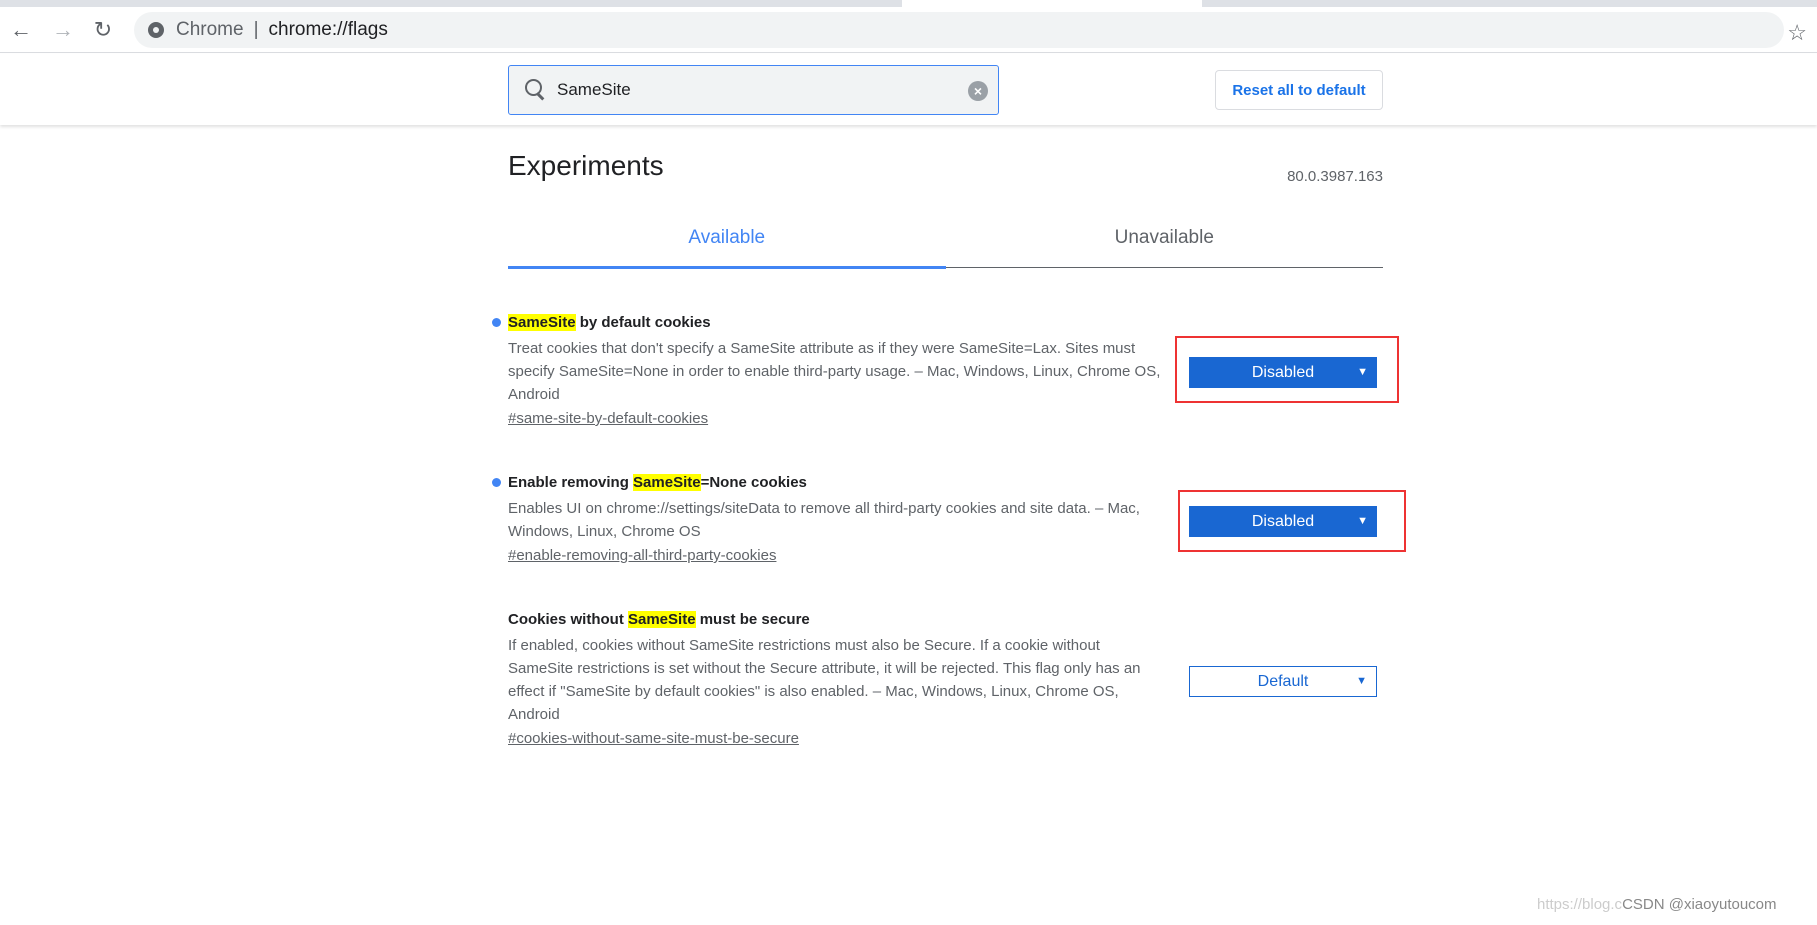 Image resolution: width=1817 pixels, height=925 pixels. I want to click on flag-link: #same-site-by-default-cookies, so click(608, 418).